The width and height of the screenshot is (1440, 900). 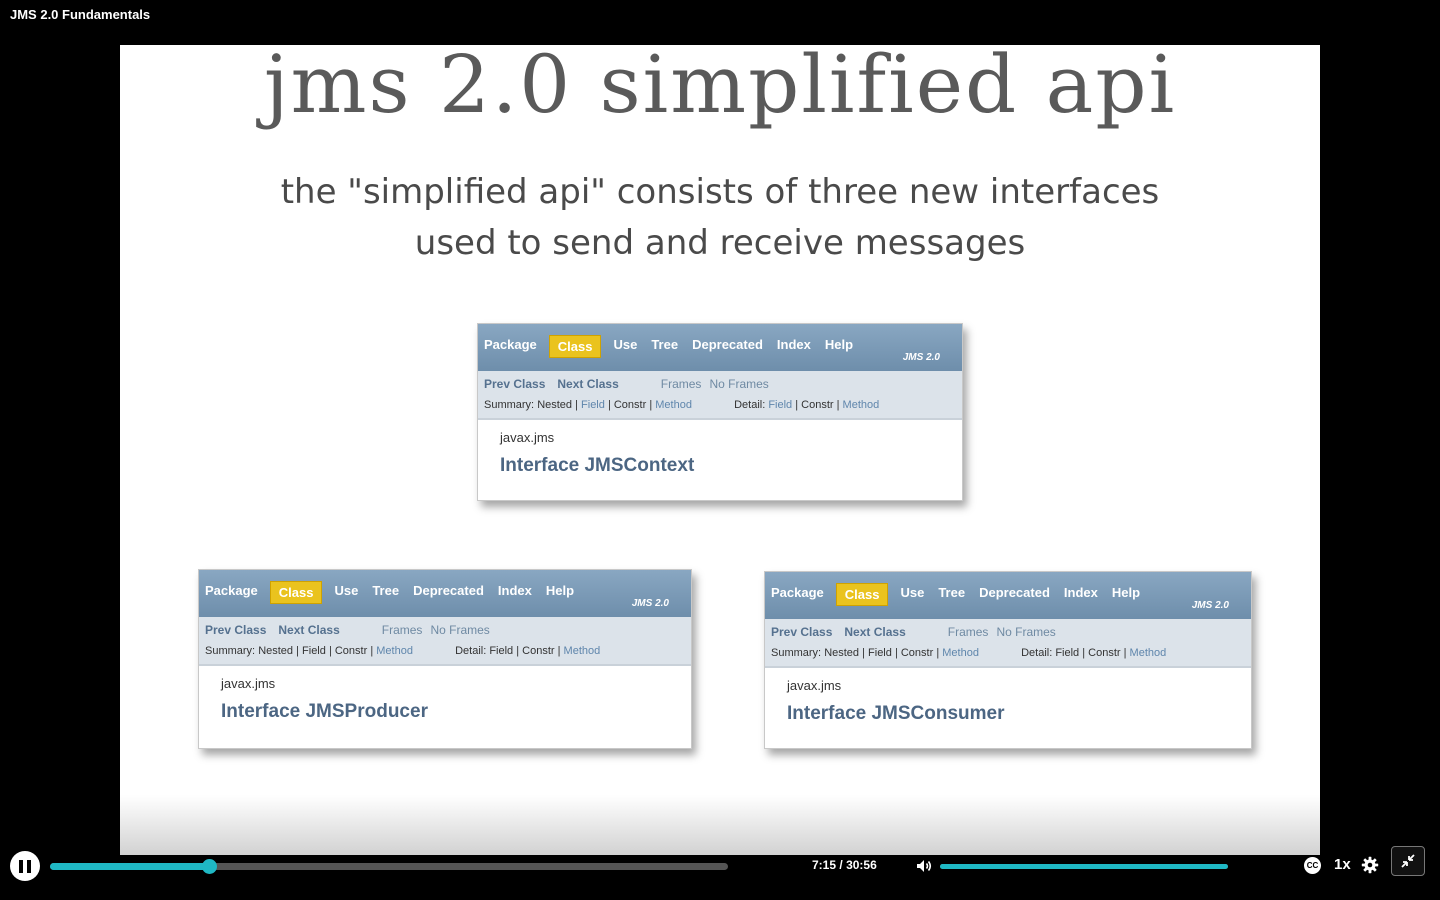 I want to click on player-controls: 7:15 / 30:56 CC 1x, so click(x=720, y=866).